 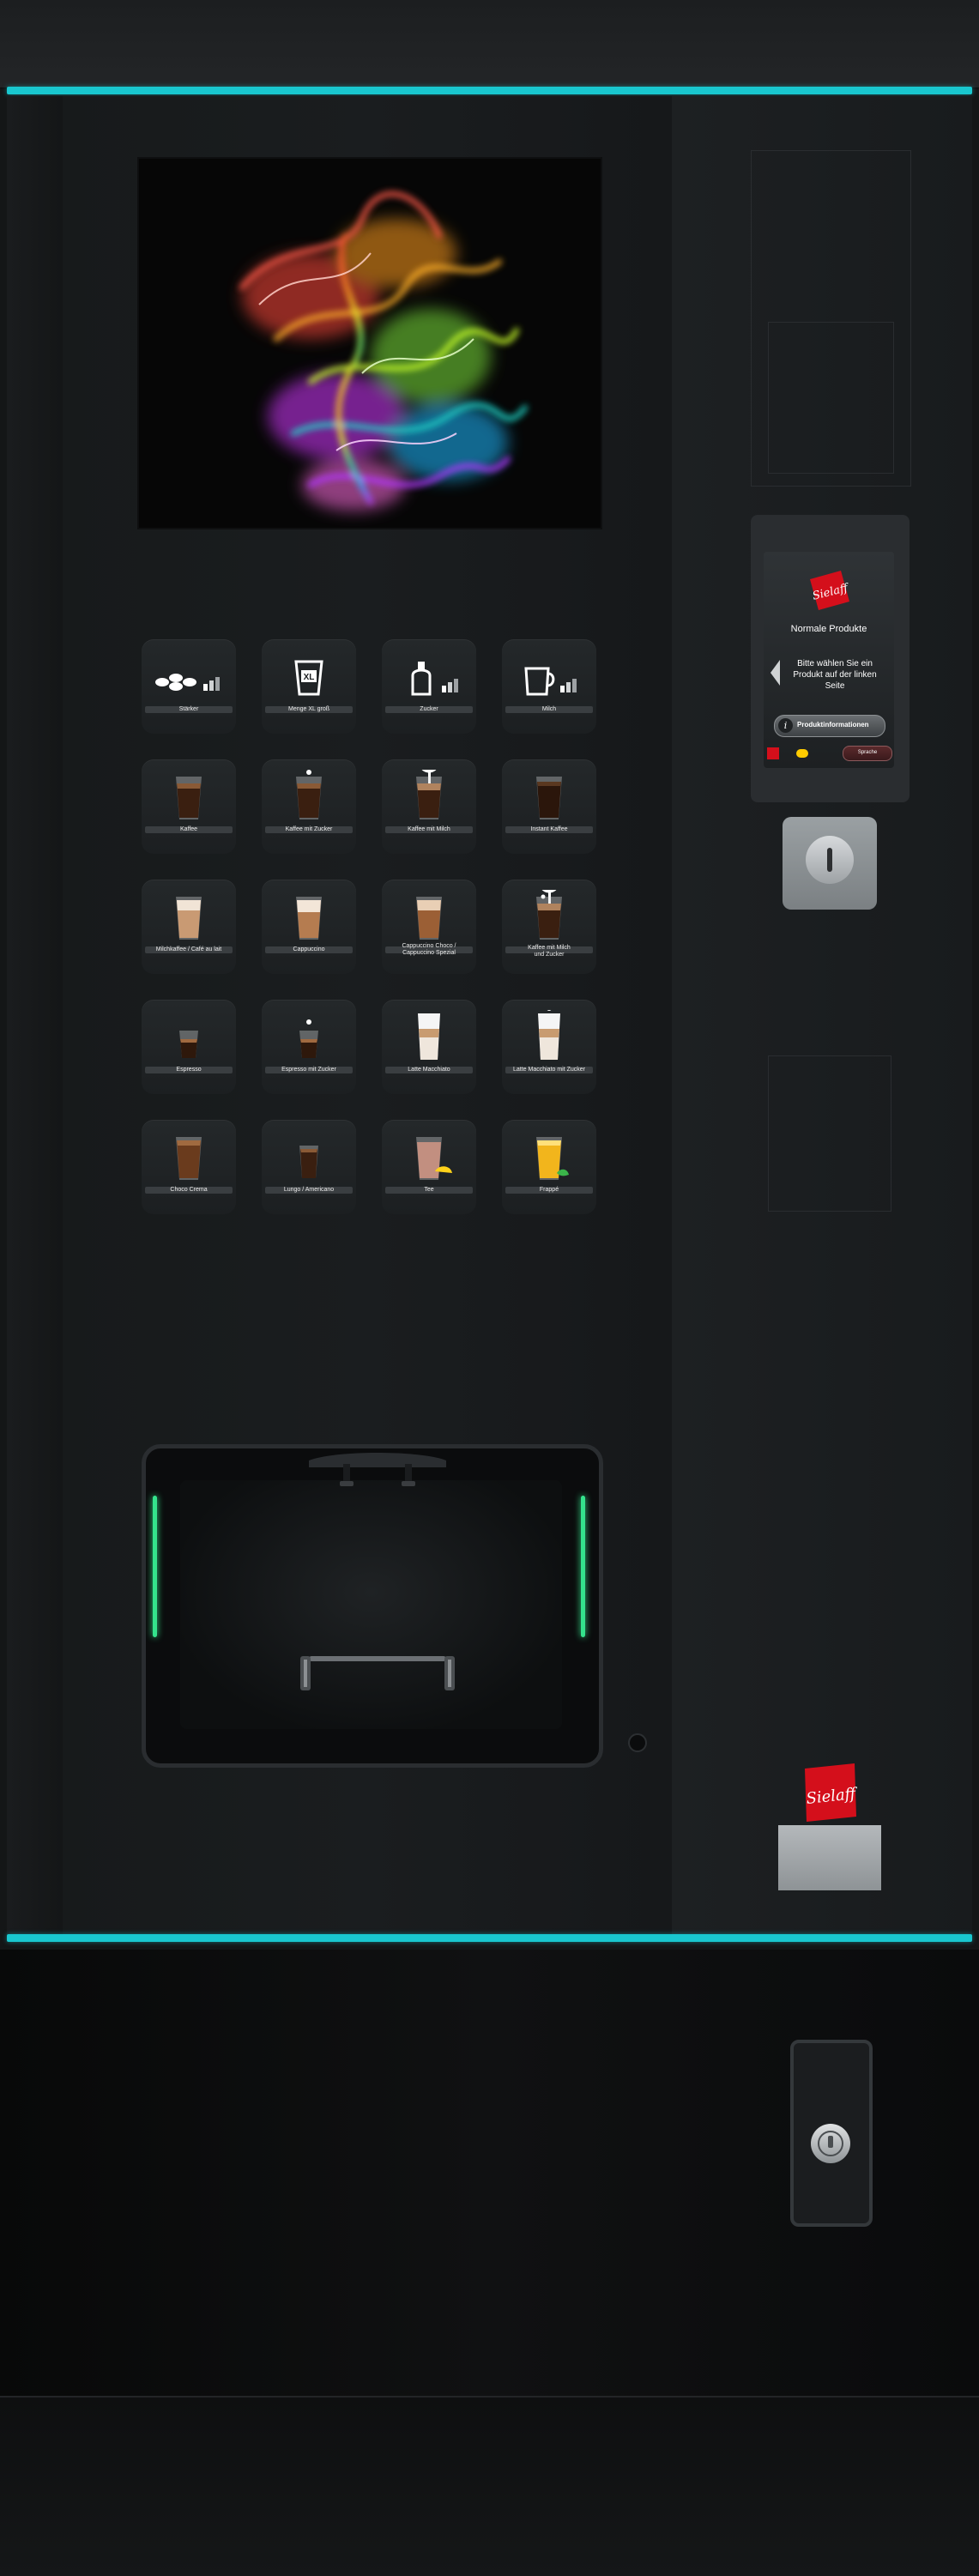 What do you see at coordinates (429, 918) in the screenshot?
I see `cappuccino-choco-cup-icon` at bounding box center [429, 918].